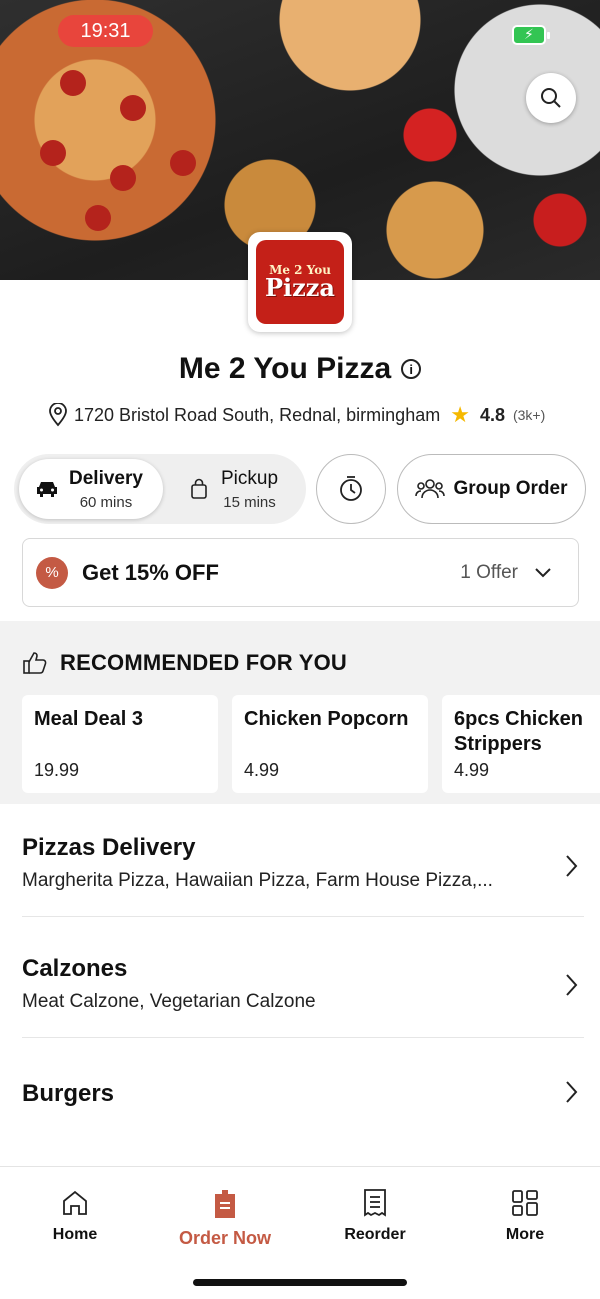  Describe the element at coordinates (169, 1001) in the screenshot. I see `category-subtitle: Meat Calzone, Vegetarian Calzone` at that location.